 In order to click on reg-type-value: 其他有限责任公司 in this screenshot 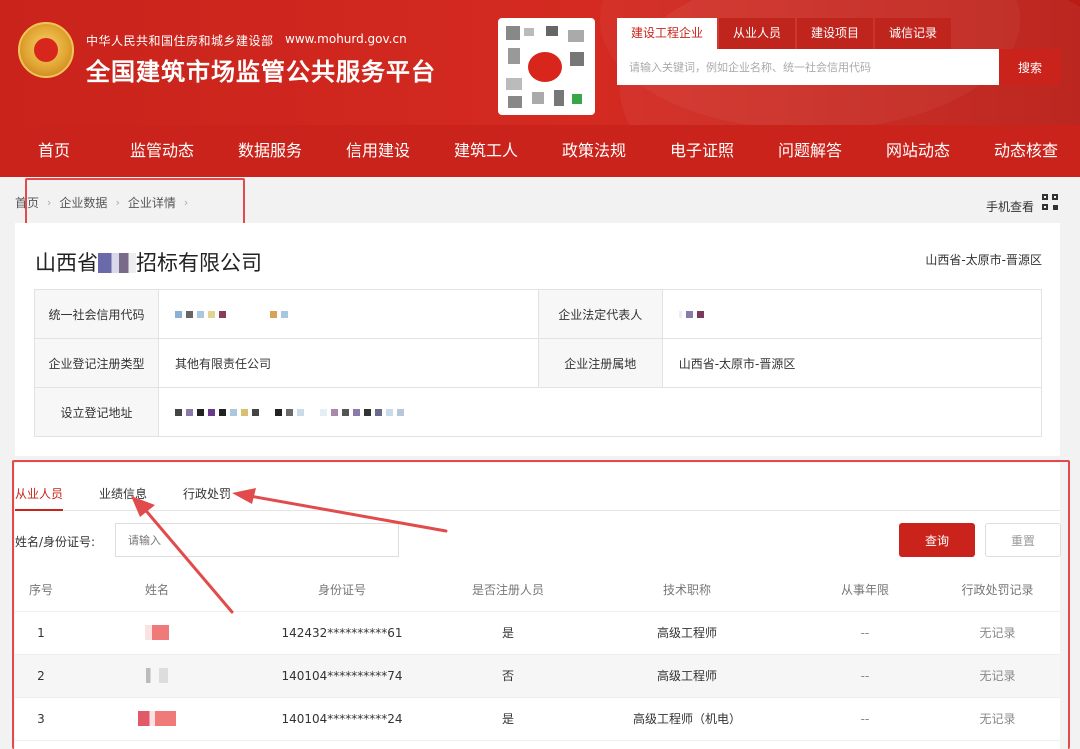, I will do `click(348, 363)`.